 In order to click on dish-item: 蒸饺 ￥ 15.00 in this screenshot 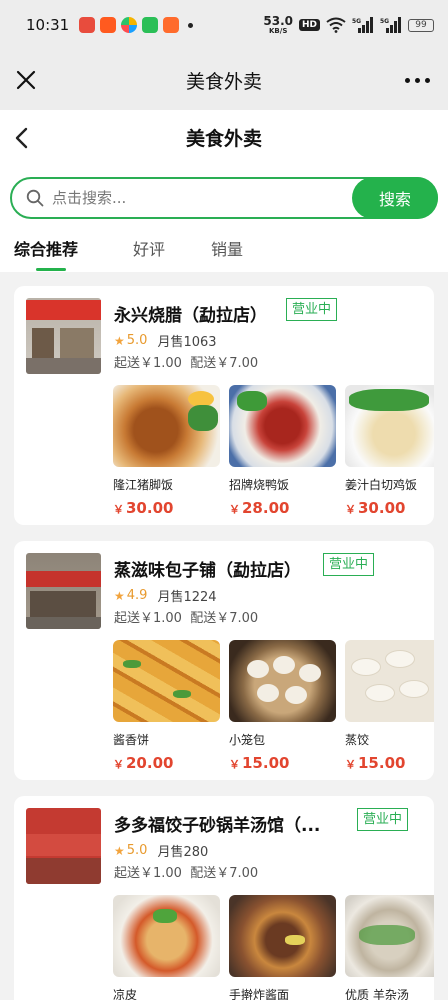, I will do `click(389, 706)`.